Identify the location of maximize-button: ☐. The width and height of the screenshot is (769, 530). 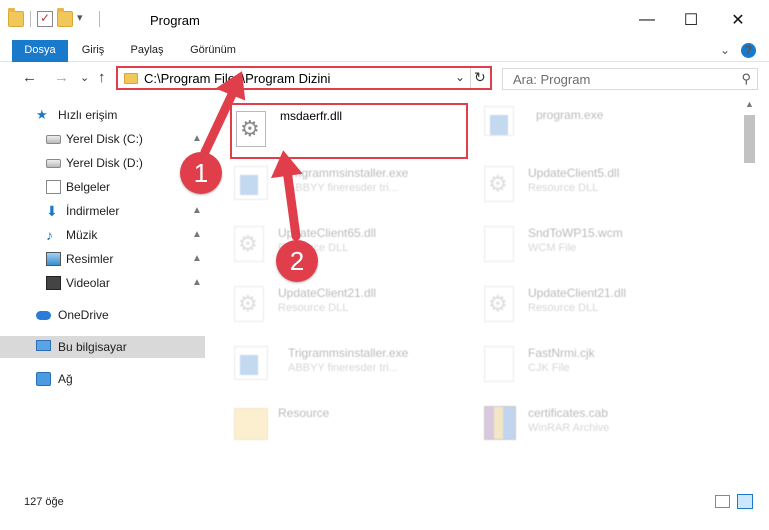
(691, 20).